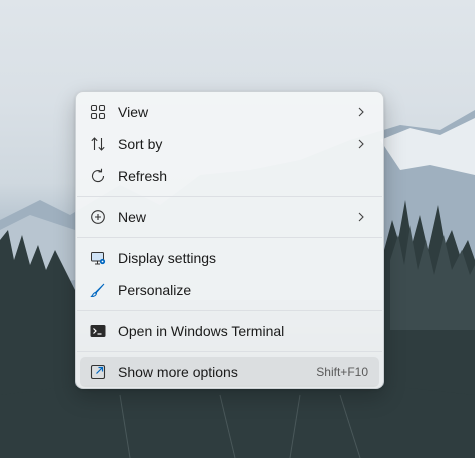 This screenshot has width=475, height=458. Describe the element at coordinates (98, 217) in the screenshot. I see `new-plus-icon` at that location.